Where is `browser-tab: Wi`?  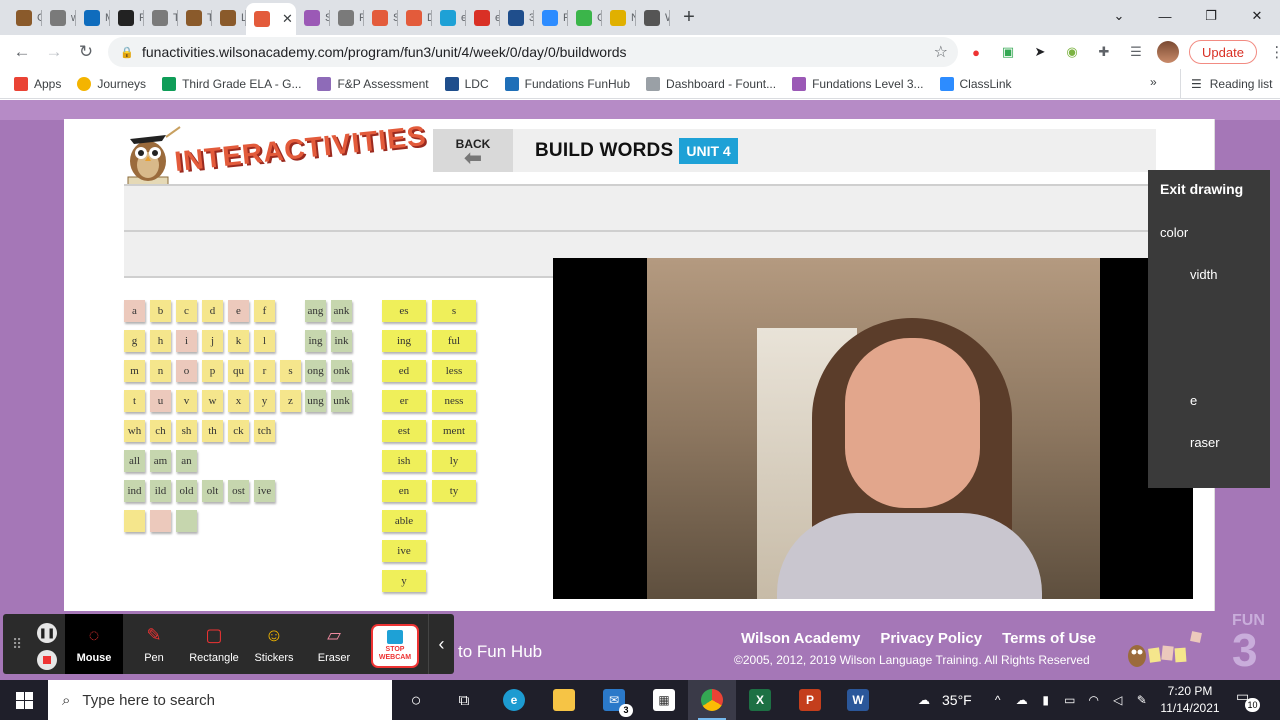
browser-tab: Wi is located at coordinates (653, 17).